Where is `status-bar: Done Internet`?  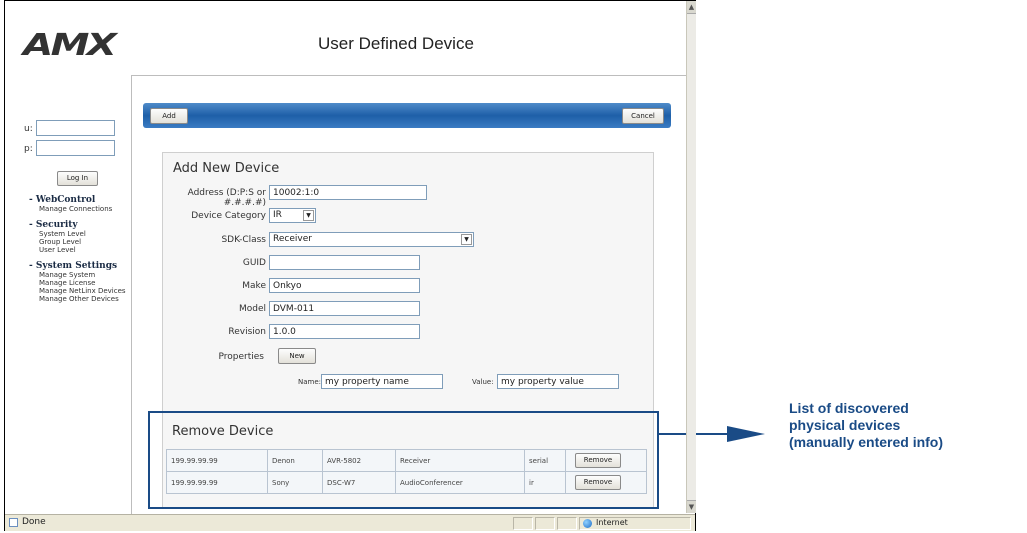
status-bar: Done Internet is located at coordinates (350, 522).